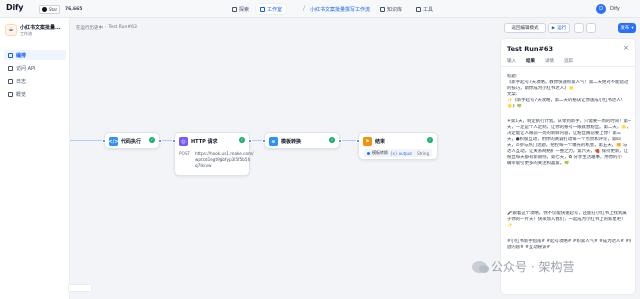  I want to click on current-app-breadcrumb: 小红书文案批量撰写工作流, so click(340, 9).